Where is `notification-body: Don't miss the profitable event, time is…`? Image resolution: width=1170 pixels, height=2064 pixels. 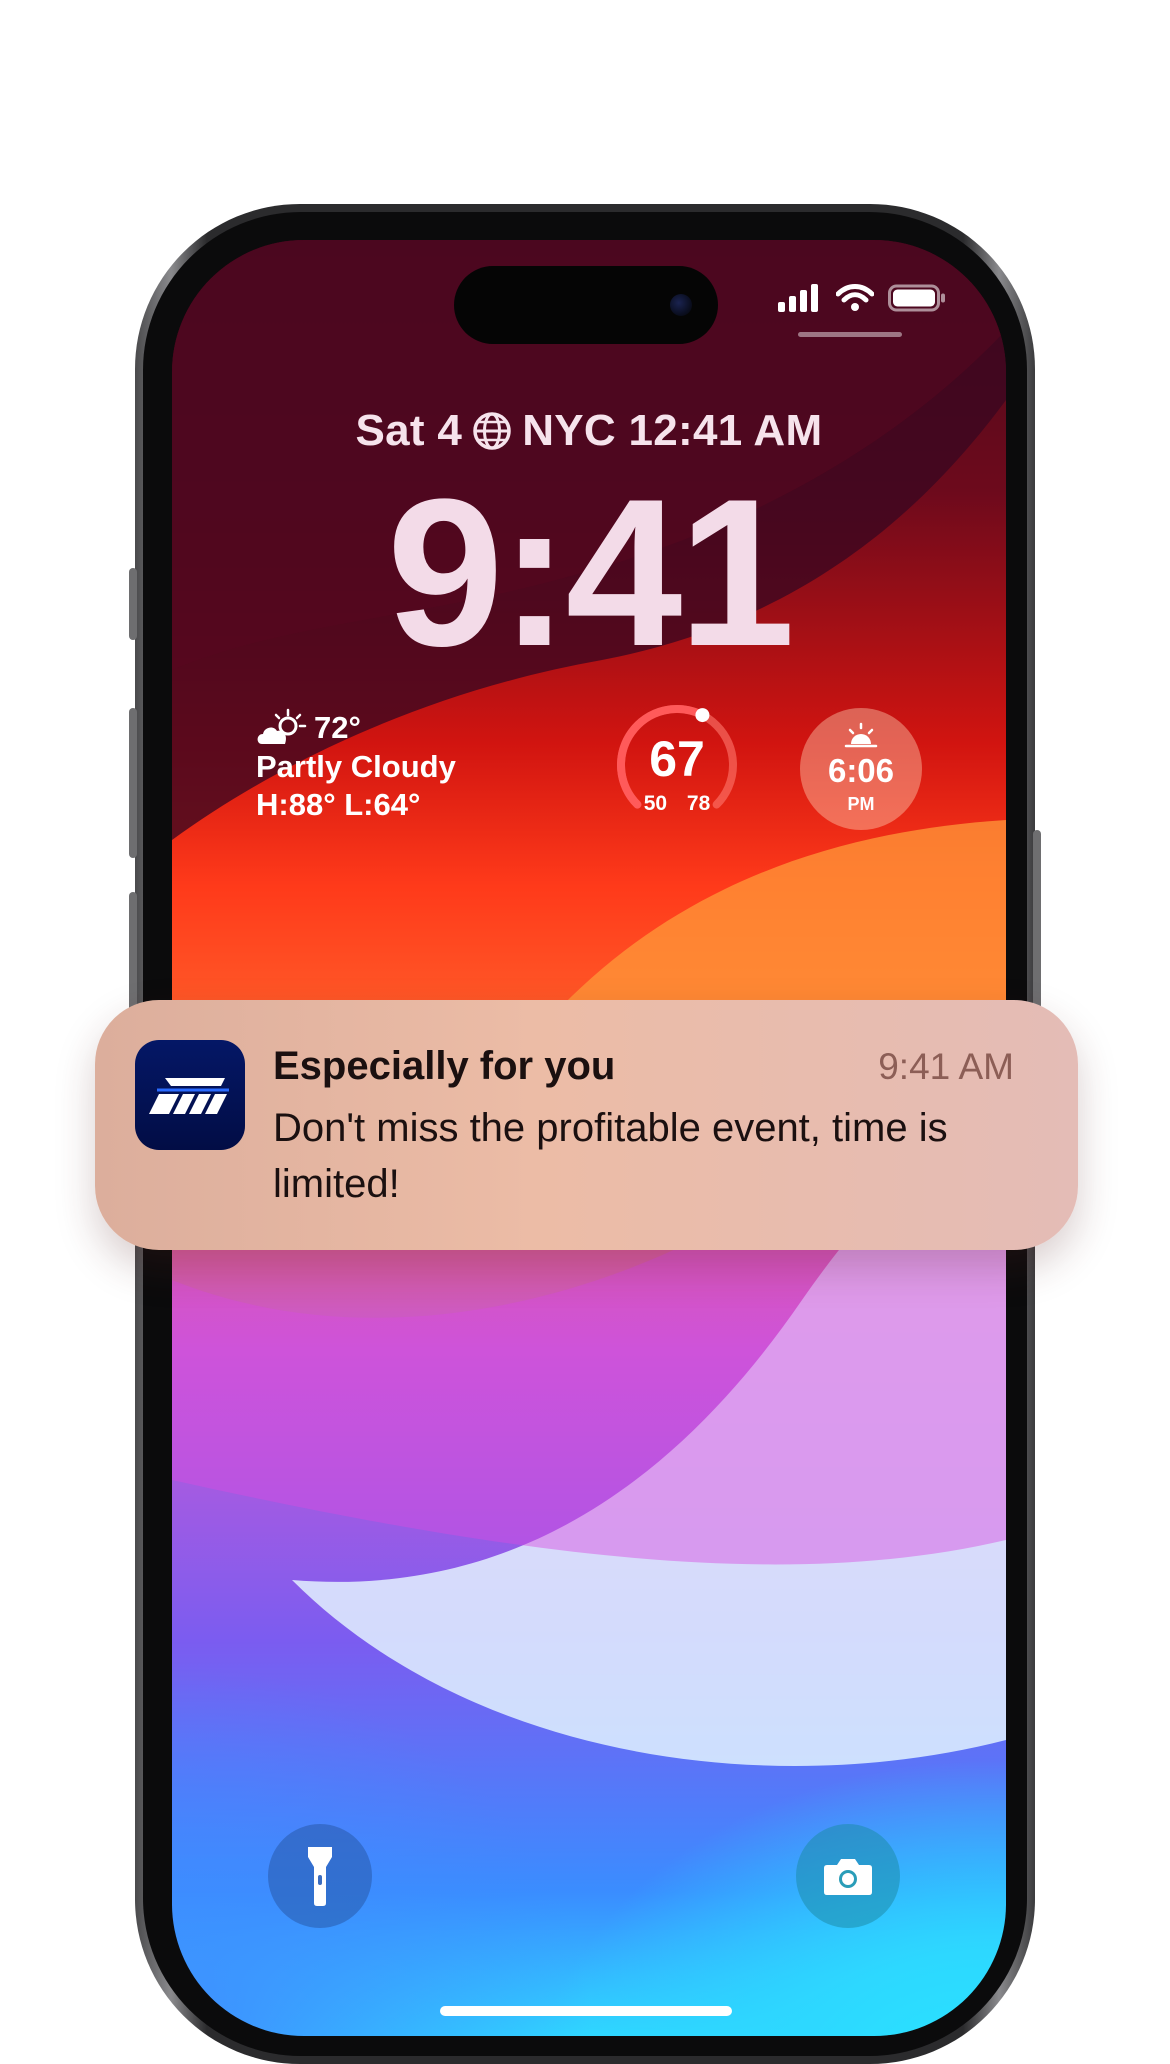
notification-body: Don't miss the profitable event, time is… is located at coordinates (610, 1156).